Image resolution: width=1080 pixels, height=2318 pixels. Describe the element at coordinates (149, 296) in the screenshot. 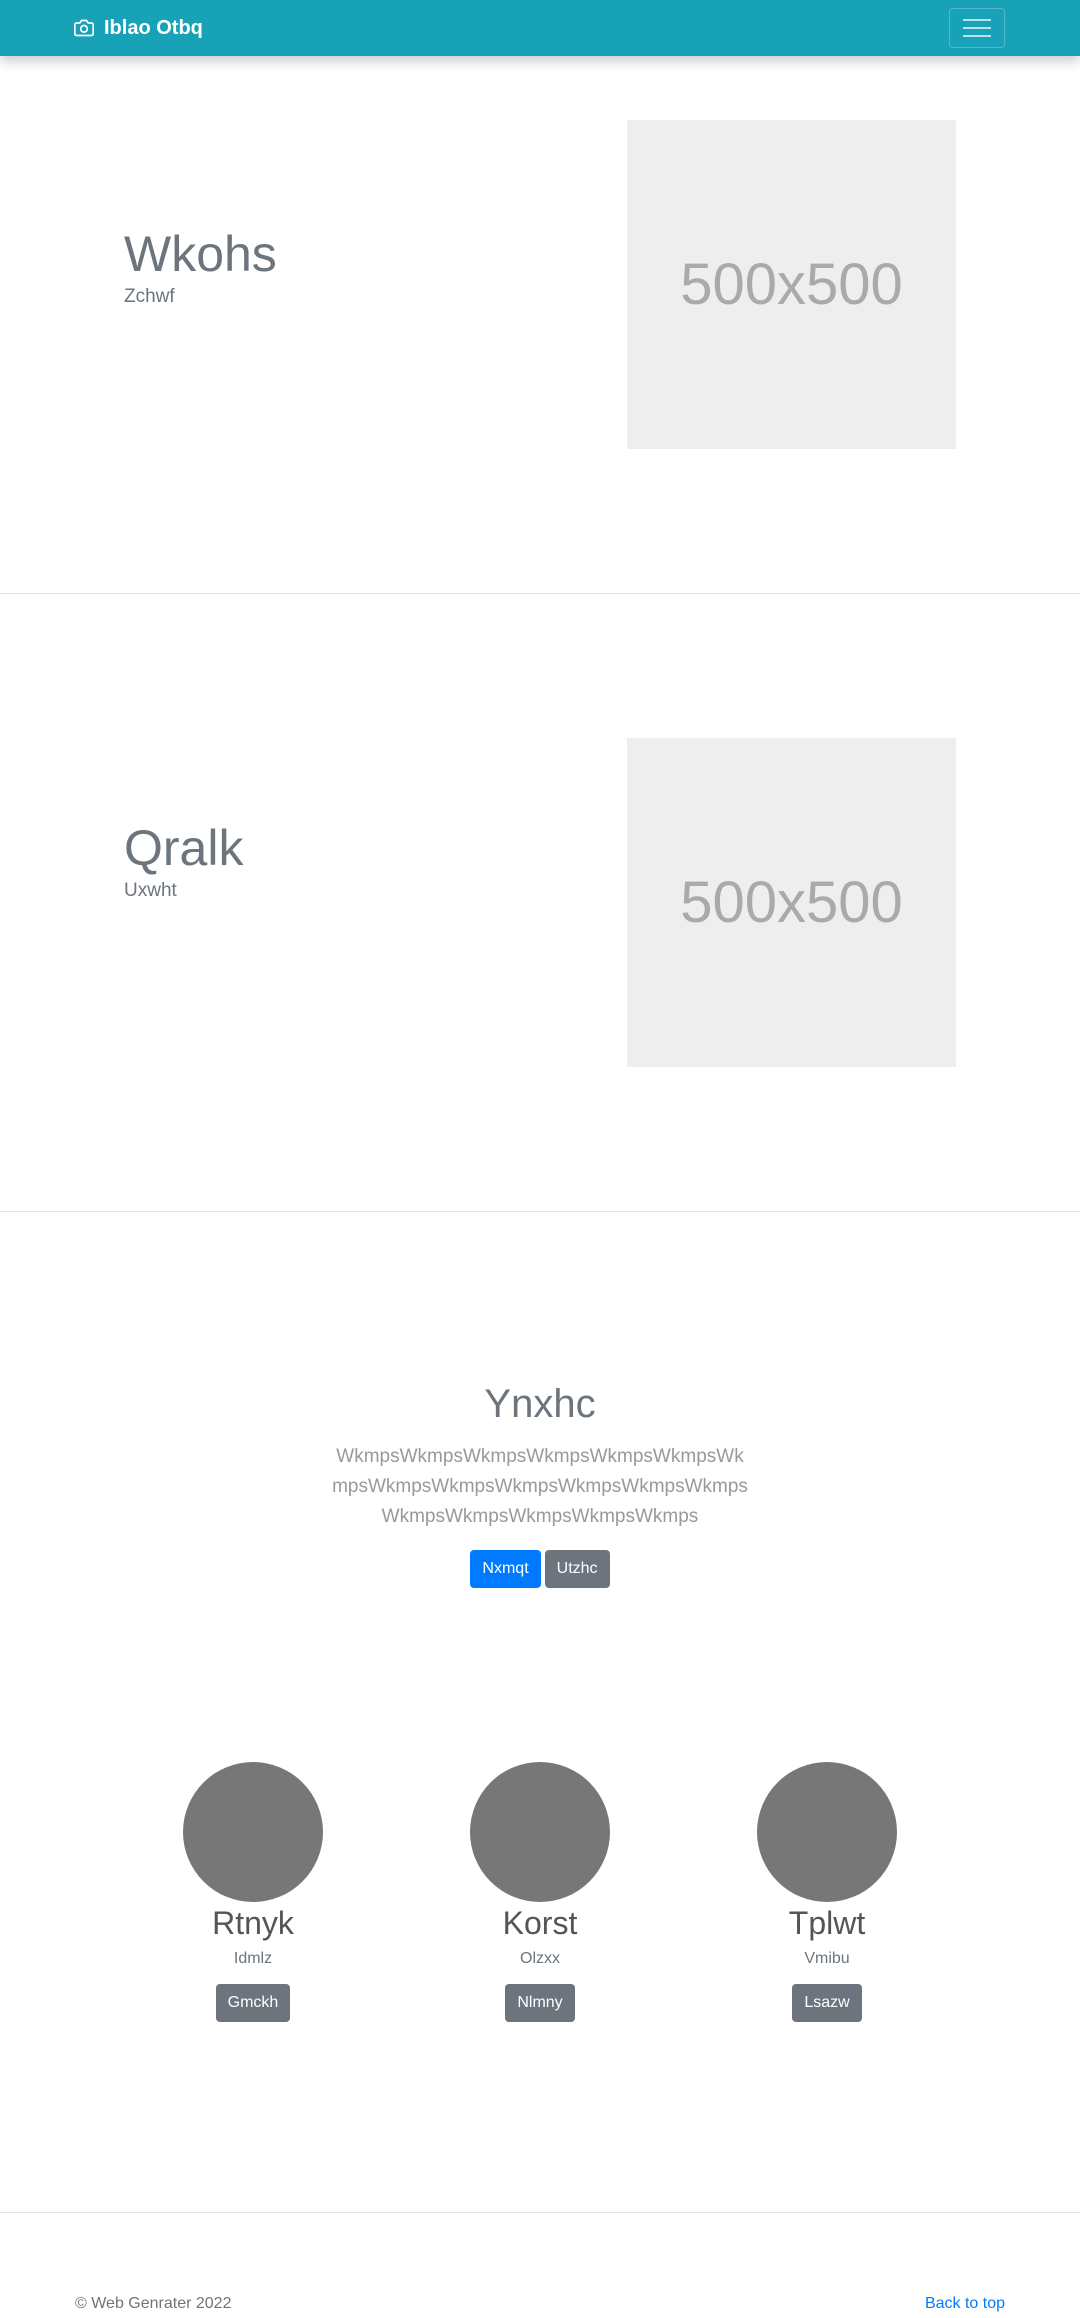

I see `feature-subheading: Zchwf` at that location.